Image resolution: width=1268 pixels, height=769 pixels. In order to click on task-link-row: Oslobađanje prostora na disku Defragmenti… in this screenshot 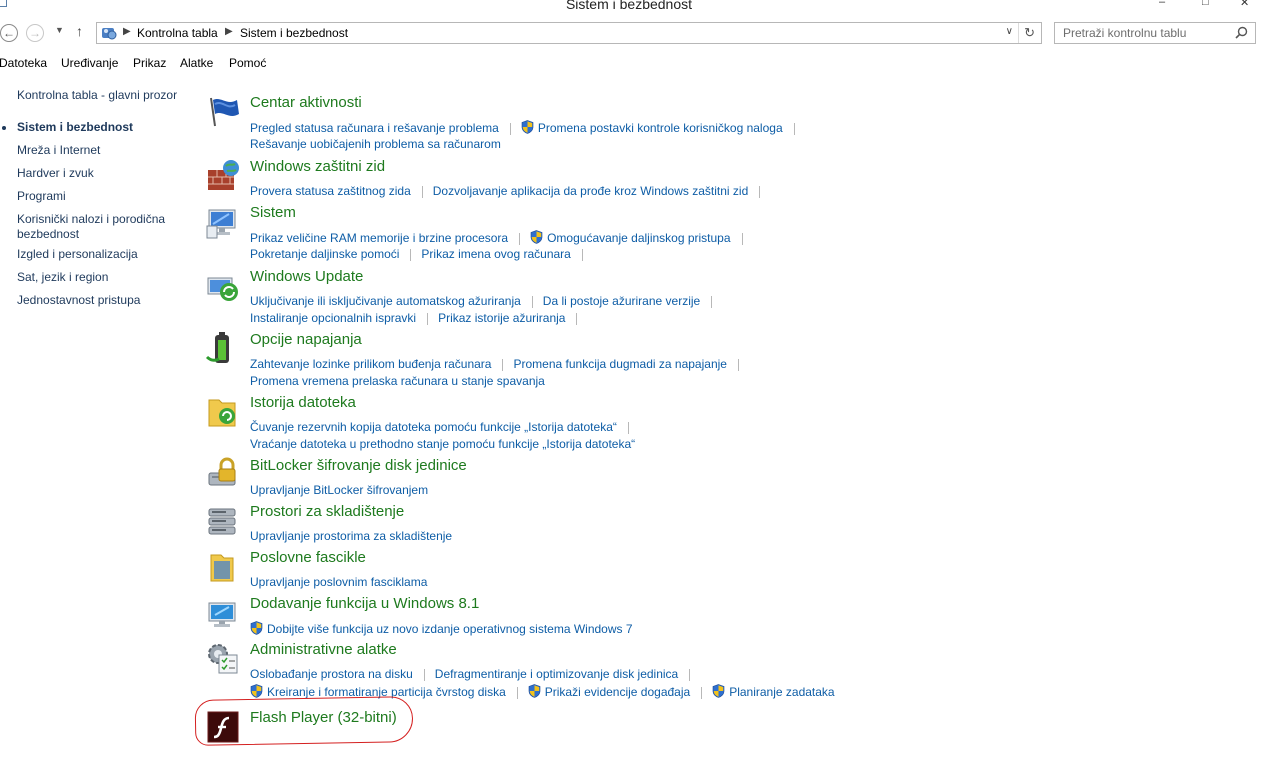, I will do `click(475, 674)`.